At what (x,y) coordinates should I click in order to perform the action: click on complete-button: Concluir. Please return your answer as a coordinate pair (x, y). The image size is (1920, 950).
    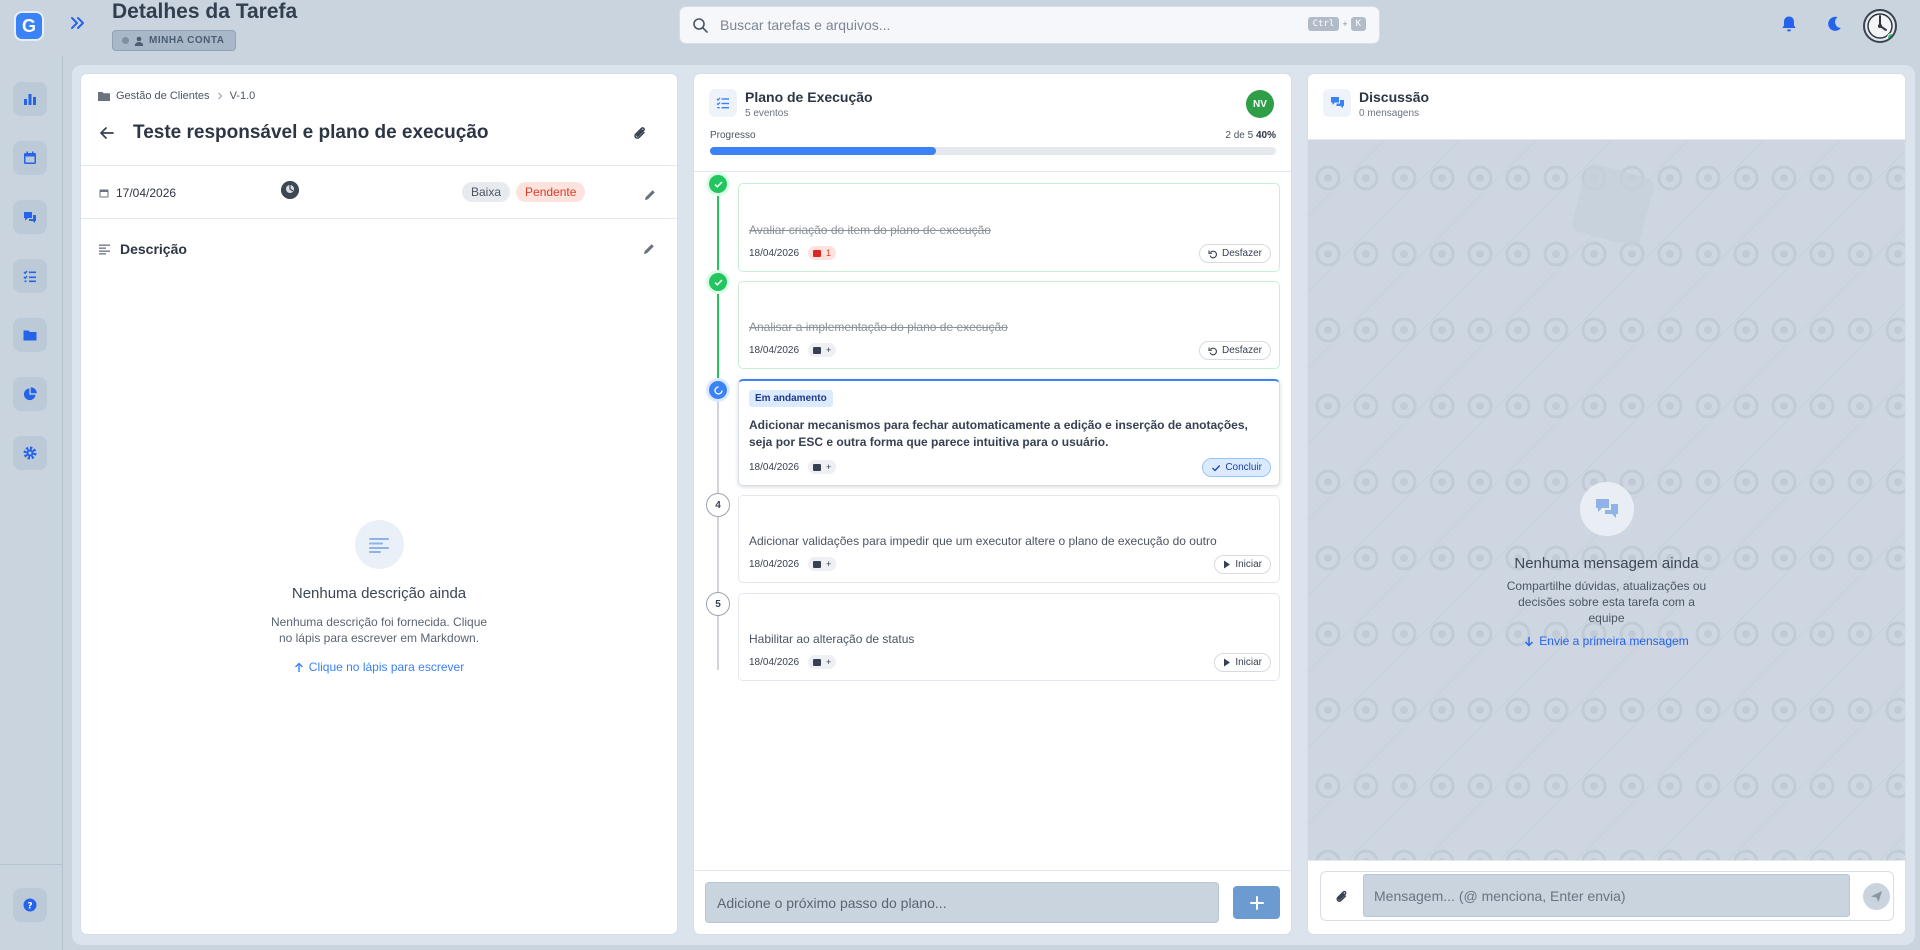
    Looking at the image, I should click on (1236, 467).